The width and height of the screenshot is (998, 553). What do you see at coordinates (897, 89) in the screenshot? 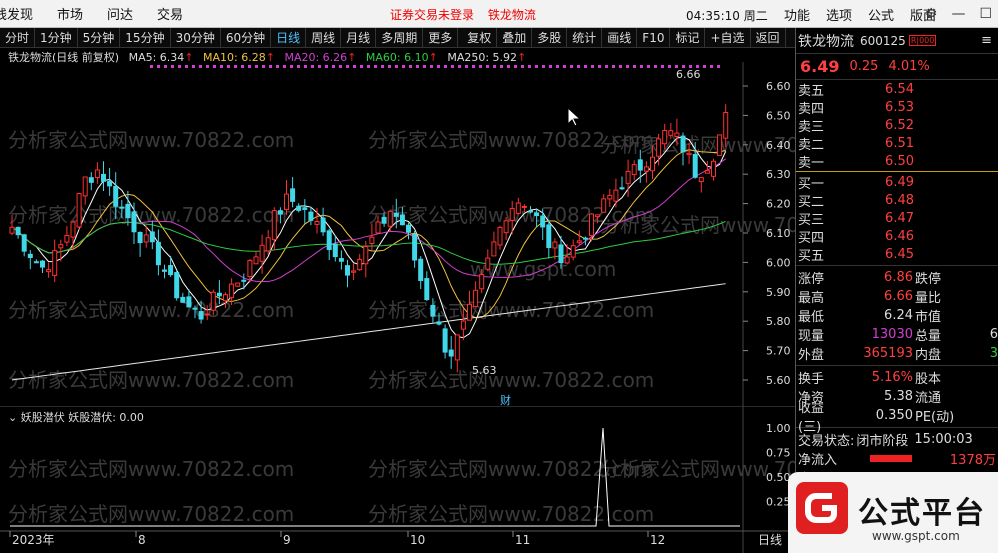
I see `ask-row: 卖五 6.54` at bounding box center [897, 89].